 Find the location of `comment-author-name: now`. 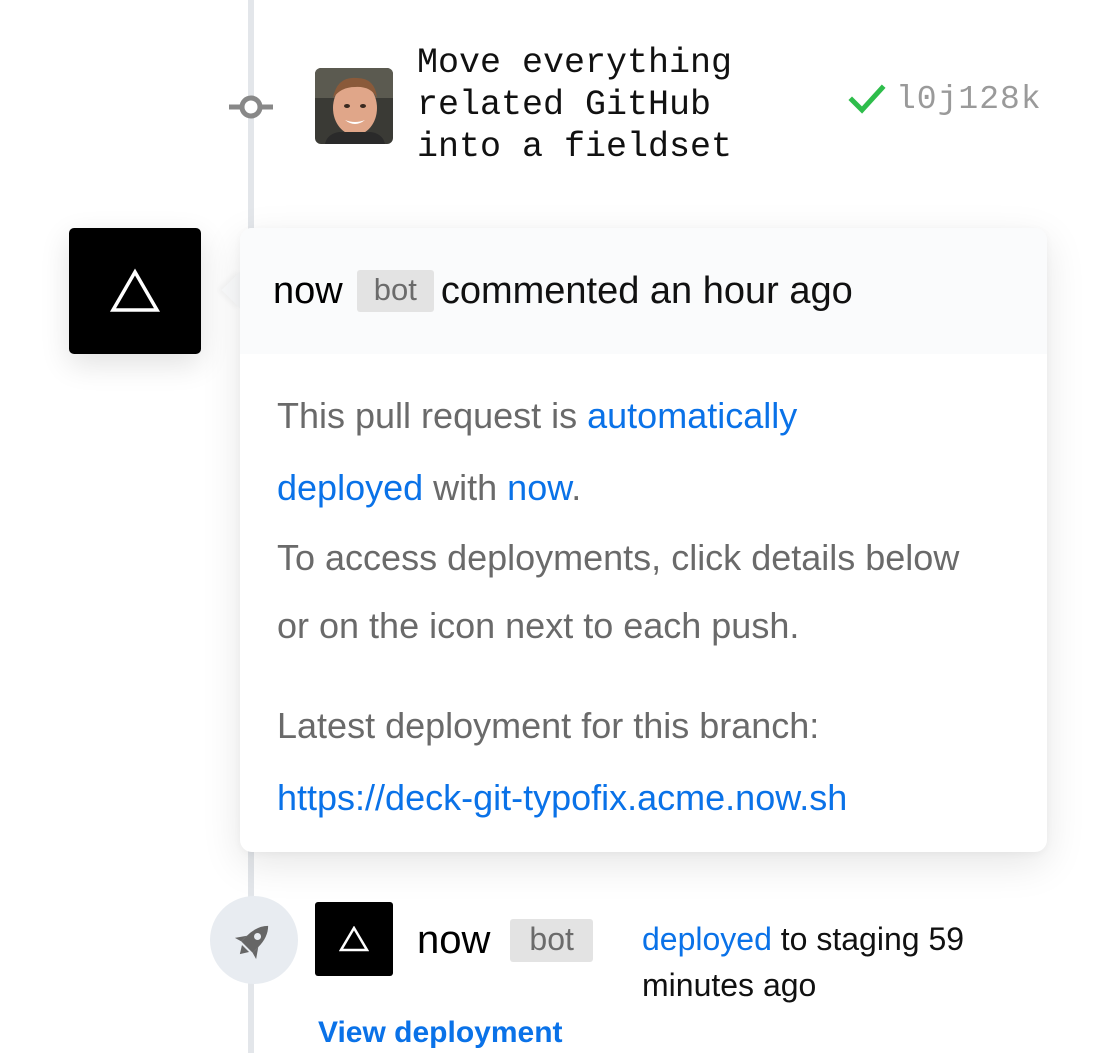

comment-author-name: now is located at coordinates (308, 291).